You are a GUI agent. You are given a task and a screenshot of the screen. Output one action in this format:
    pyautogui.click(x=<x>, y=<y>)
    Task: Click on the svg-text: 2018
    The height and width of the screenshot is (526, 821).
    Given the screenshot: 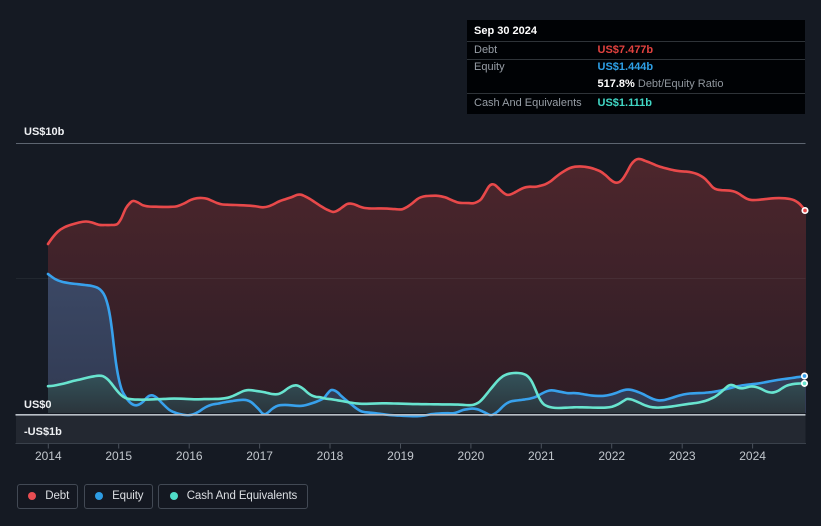 What is the action you would take?
    pyautogui.click(x=330, y=456)
    